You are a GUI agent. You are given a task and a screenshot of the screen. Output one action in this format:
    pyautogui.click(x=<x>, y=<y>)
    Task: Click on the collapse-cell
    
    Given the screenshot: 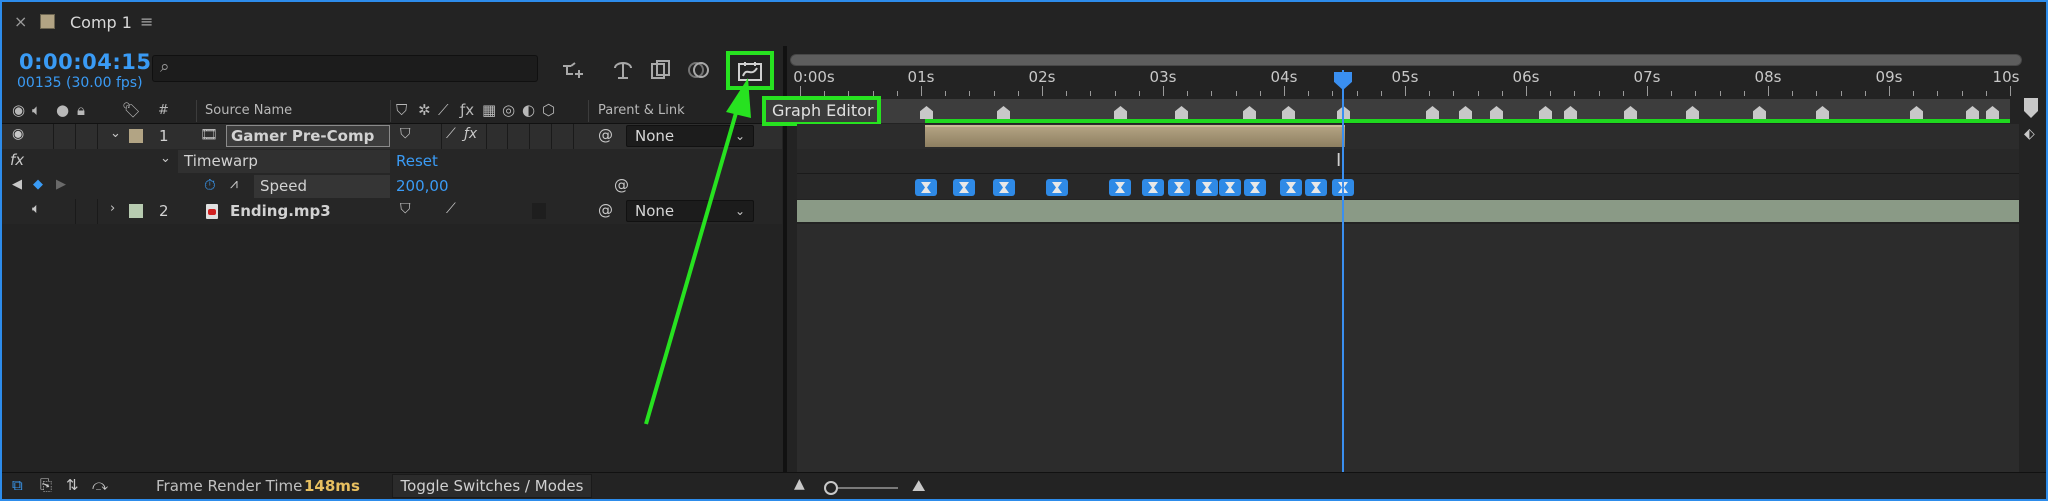 What is the action you would take?
    pyautogui.click(x=431, y=136)
    